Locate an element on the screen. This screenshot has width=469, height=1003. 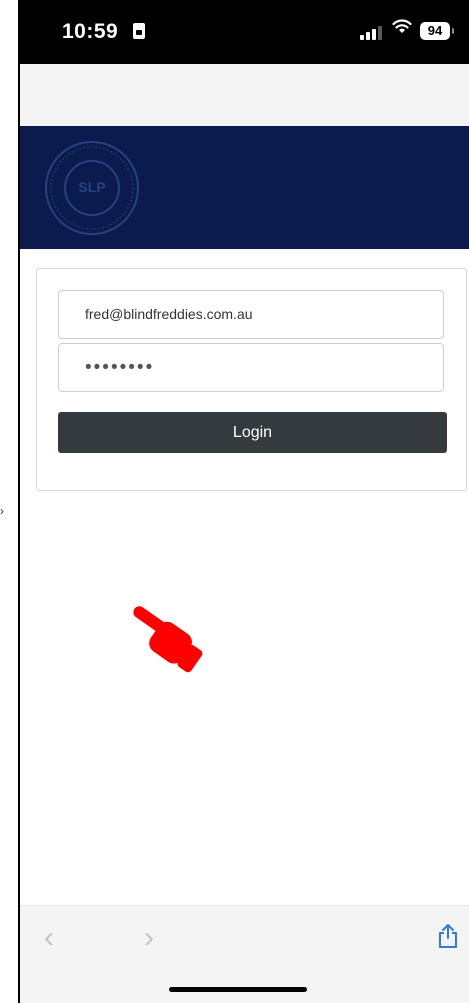
slp-seal-logo: SLP is located at coordinates (92, 188).